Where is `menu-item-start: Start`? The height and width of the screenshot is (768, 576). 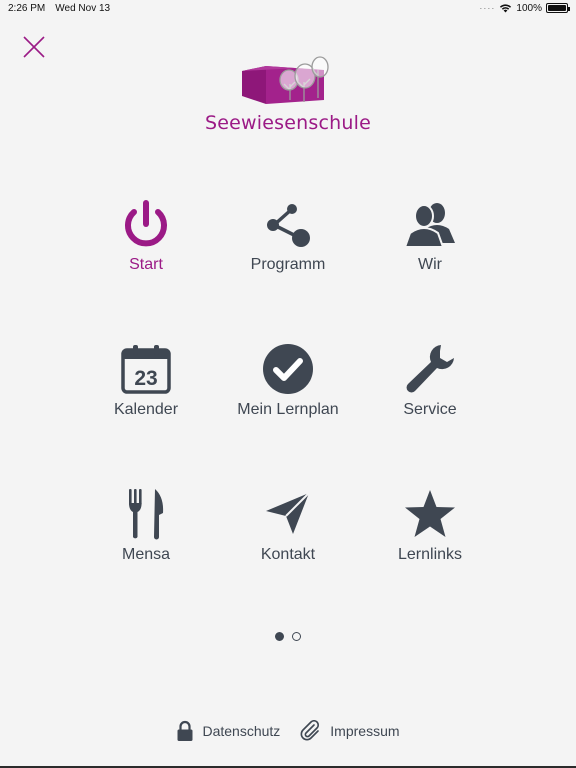 menu-item-start: Start is located at coordinates (146, 241).